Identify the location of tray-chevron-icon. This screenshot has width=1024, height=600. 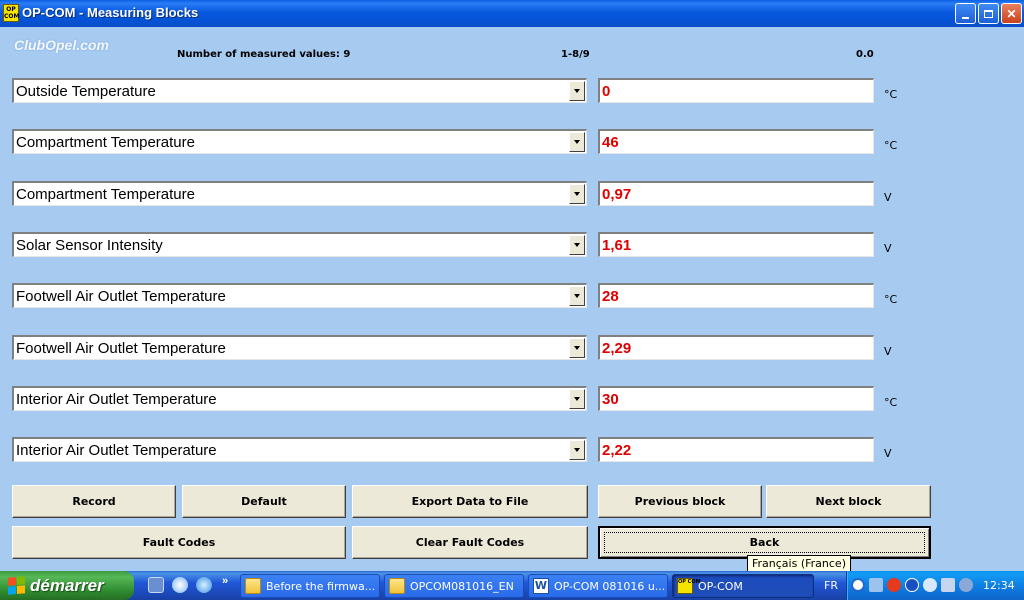
(858, 585).